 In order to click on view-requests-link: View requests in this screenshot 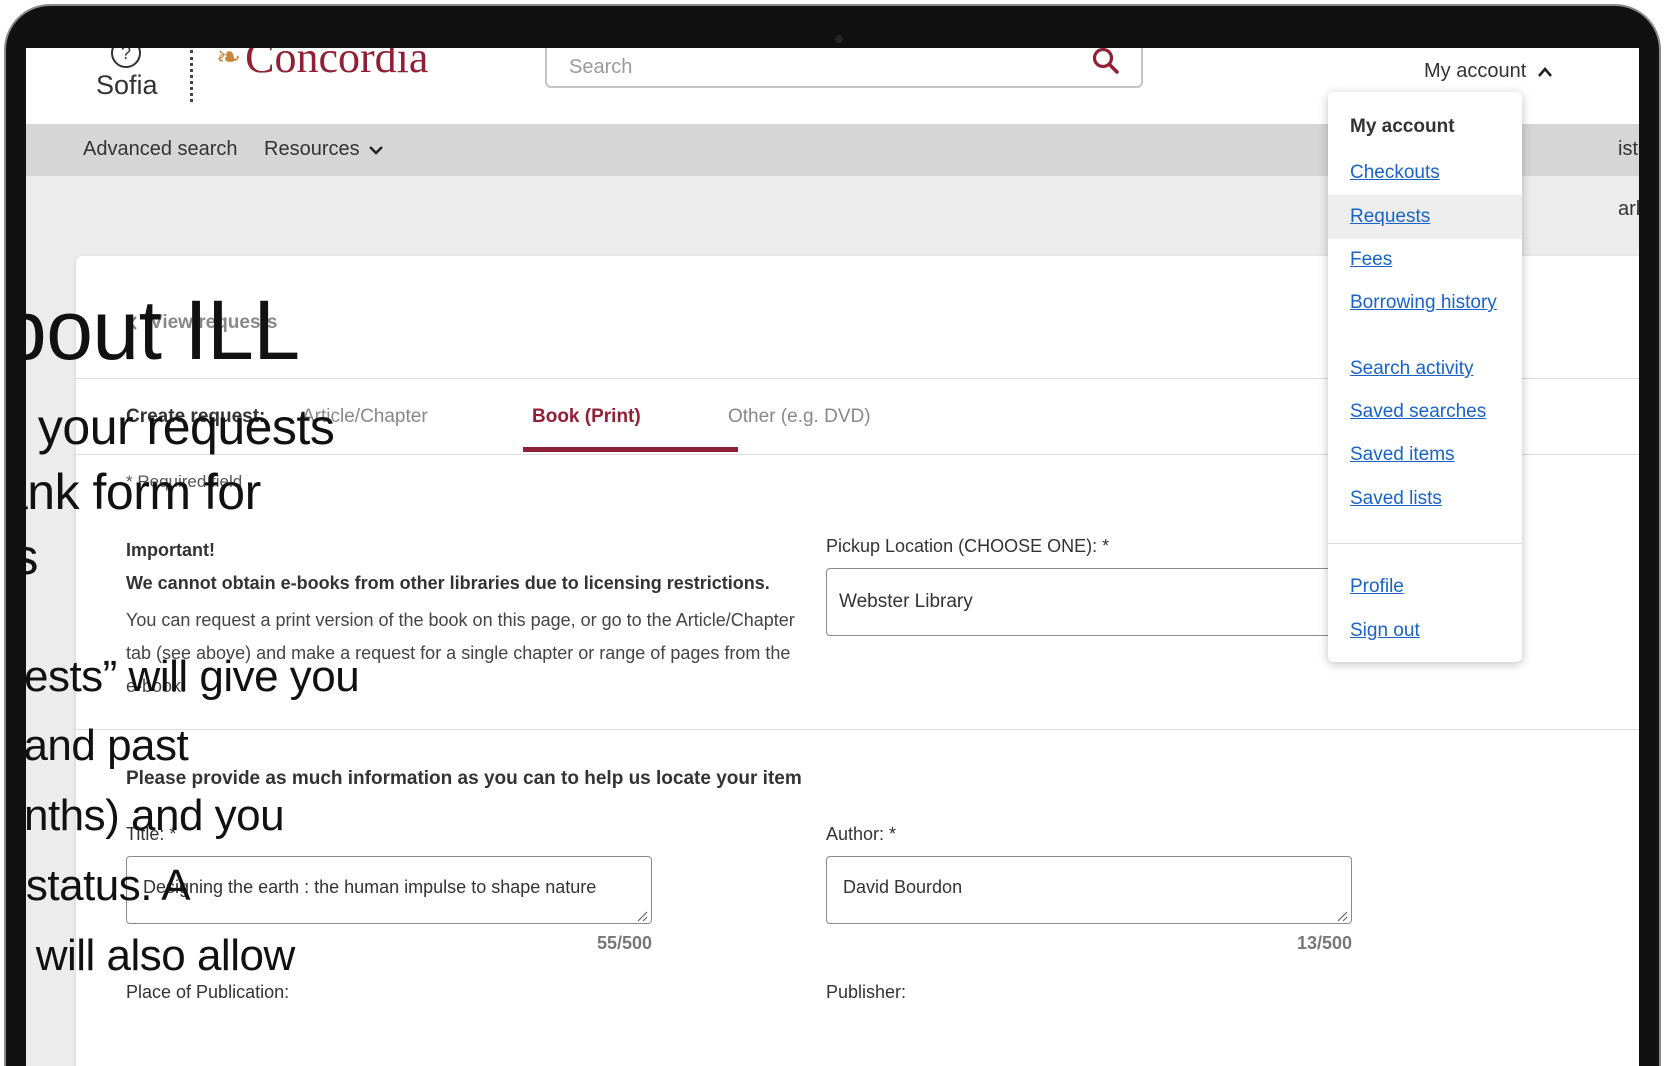, I will do `click(201, 323)`.